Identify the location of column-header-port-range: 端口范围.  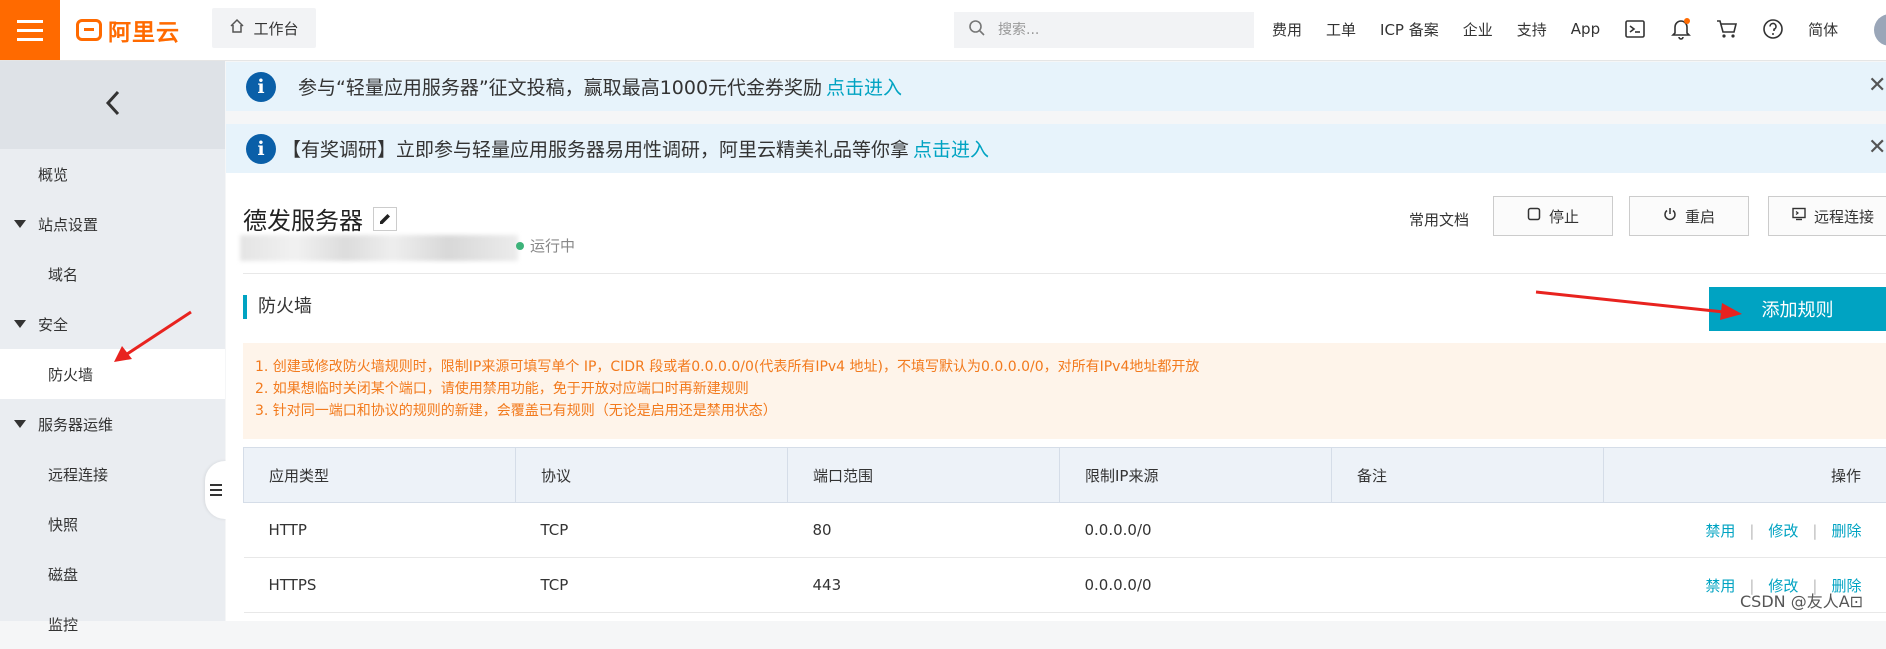
(924, 475).